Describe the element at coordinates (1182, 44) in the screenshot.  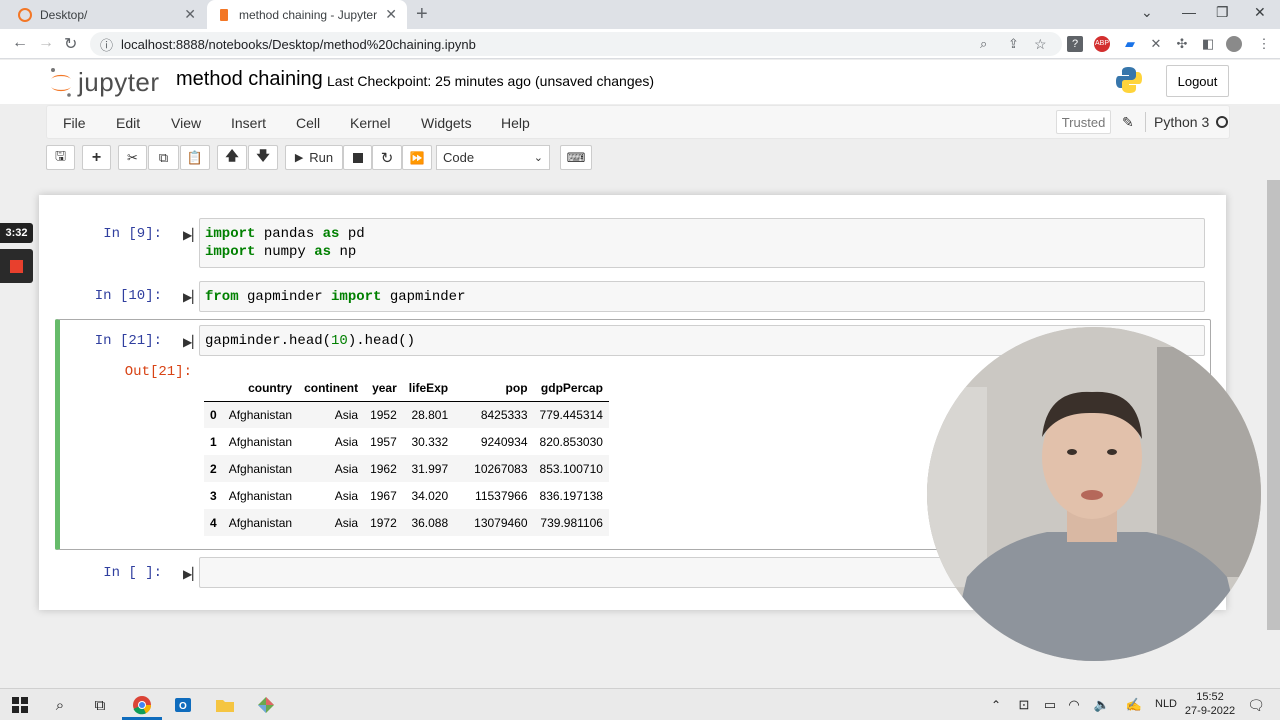
I see `extensions-puzzle-icon: ✣` at that location.